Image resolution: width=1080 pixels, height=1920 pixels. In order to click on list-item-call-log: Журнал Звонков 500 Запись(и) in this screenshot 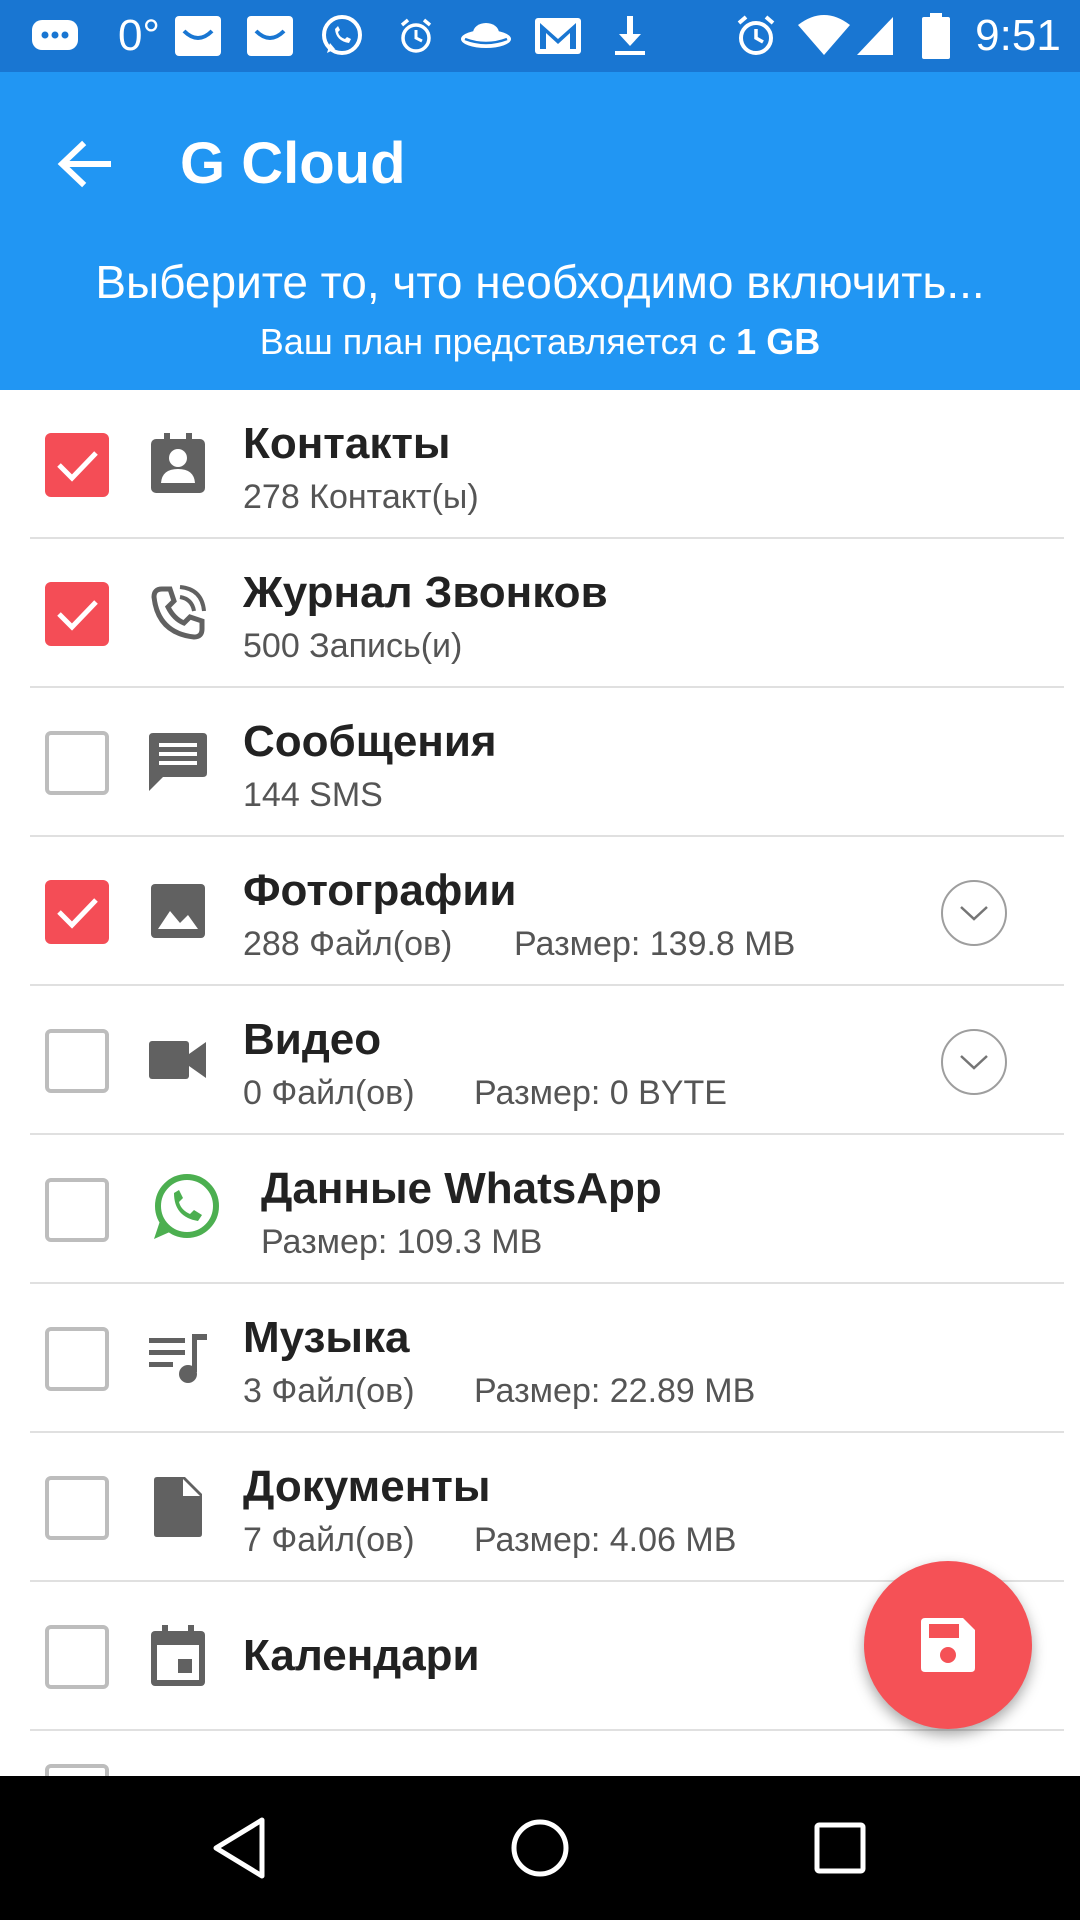, I will do `click(540, 613)`.